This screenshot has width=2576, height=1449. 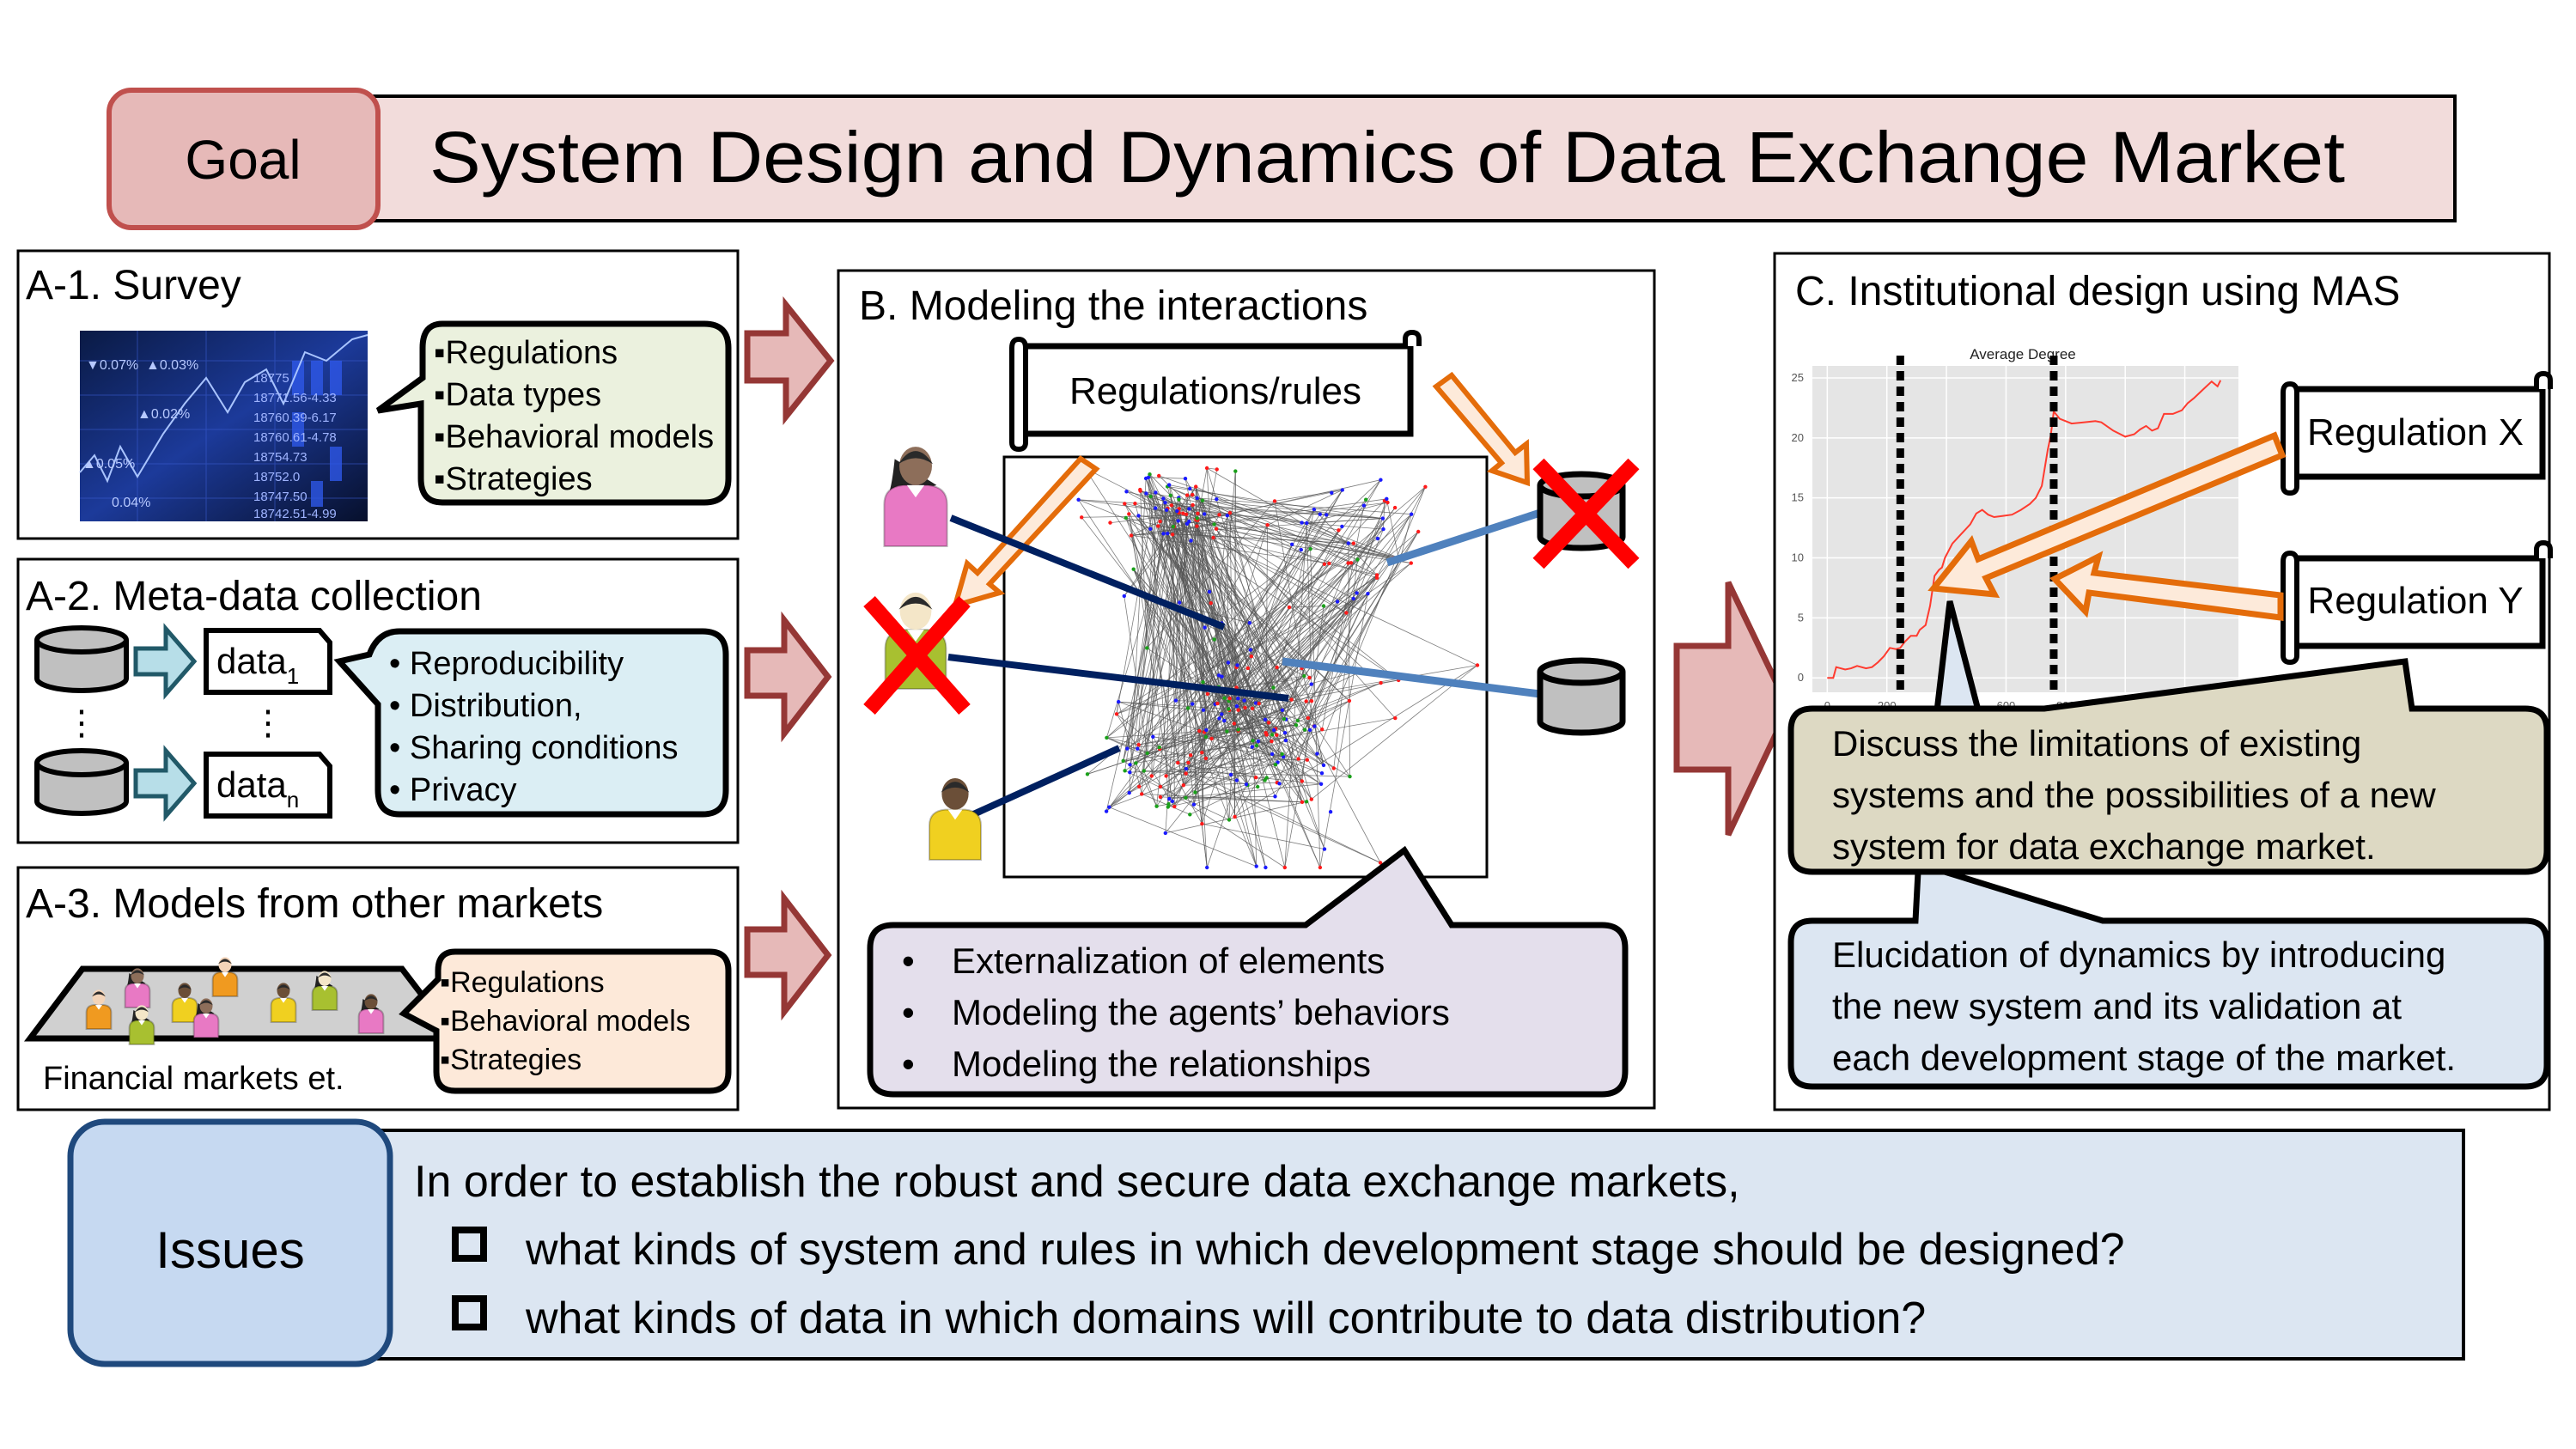 I want to click on vertical-ellipsis: ⋮, so click(x=81, y=723).